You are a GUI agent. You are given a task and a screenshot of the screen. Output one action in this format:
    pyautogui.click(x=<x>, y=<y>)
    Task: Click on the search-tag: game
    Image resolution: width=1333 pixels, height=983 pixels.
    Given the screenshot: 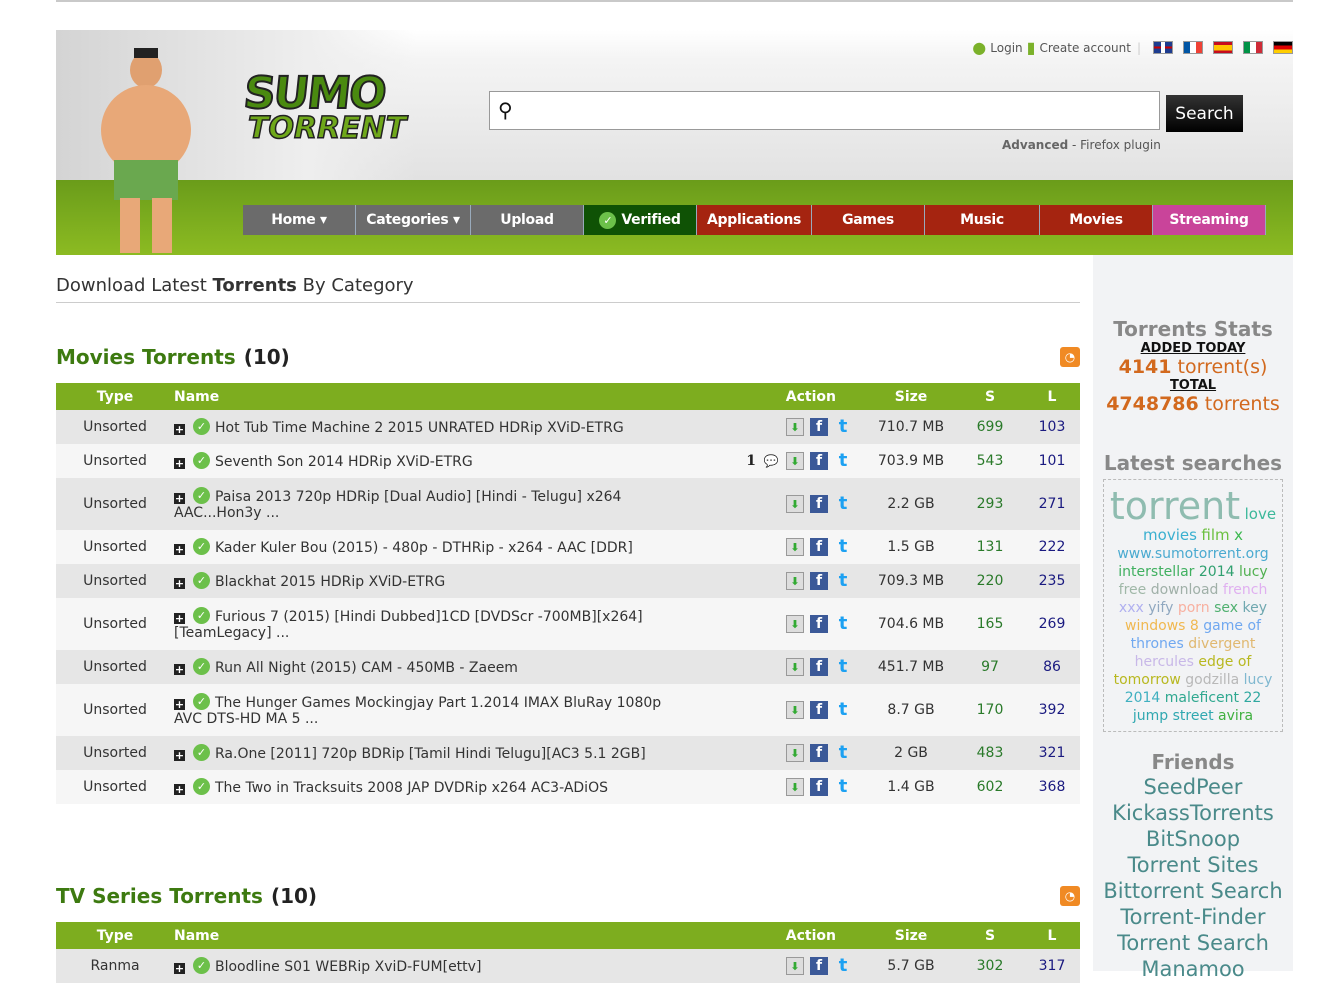 What is the action you would take?
    pyautogui.click(x=1223, y=626)
    